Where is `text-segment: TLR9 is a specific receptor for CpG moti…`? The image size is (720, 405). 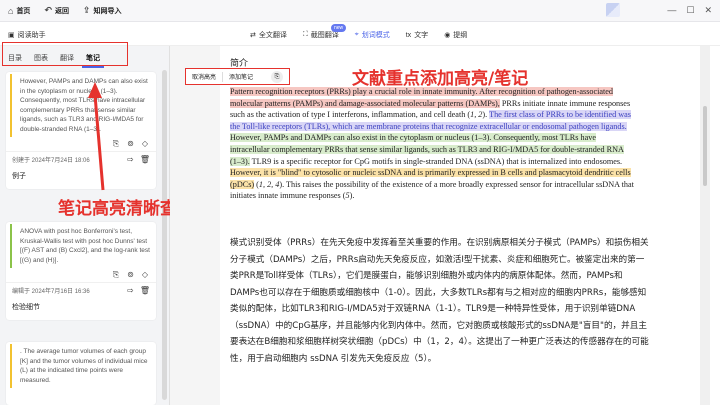
text-segment: TLR9 is a specific receptor for CpG moti… is located at coordinates (436, 161).